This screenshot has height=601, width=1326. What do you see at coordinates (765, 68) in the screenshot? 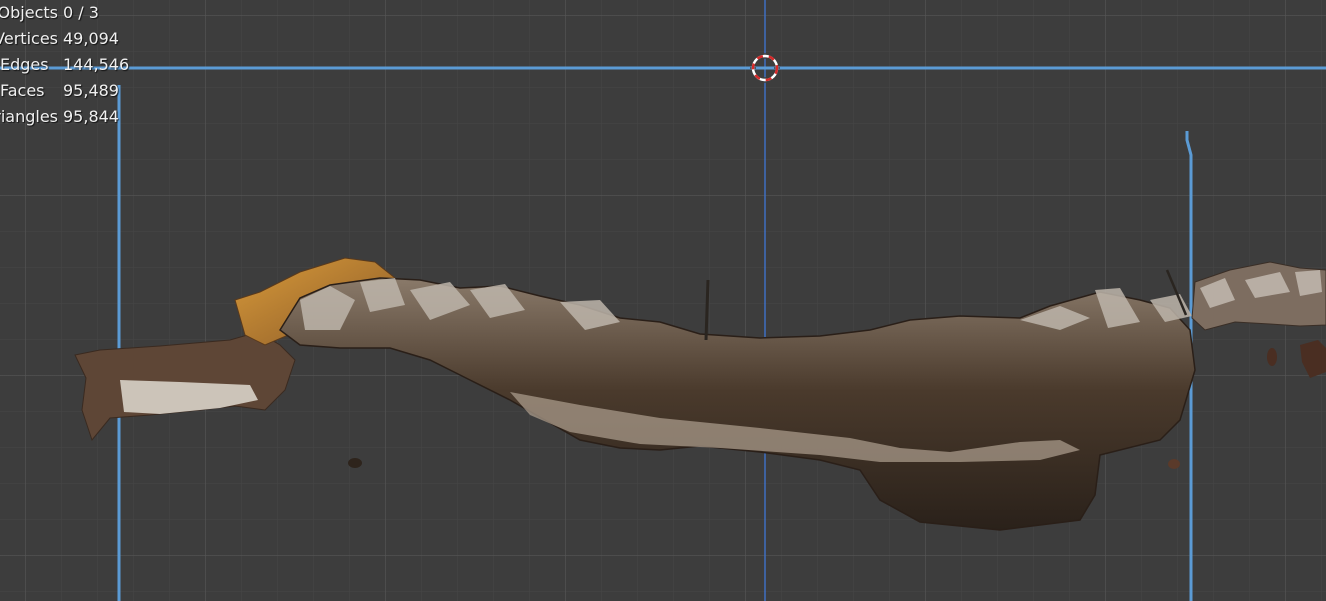
I see `3d-cursor-icon` at bounding box center [765, 68].